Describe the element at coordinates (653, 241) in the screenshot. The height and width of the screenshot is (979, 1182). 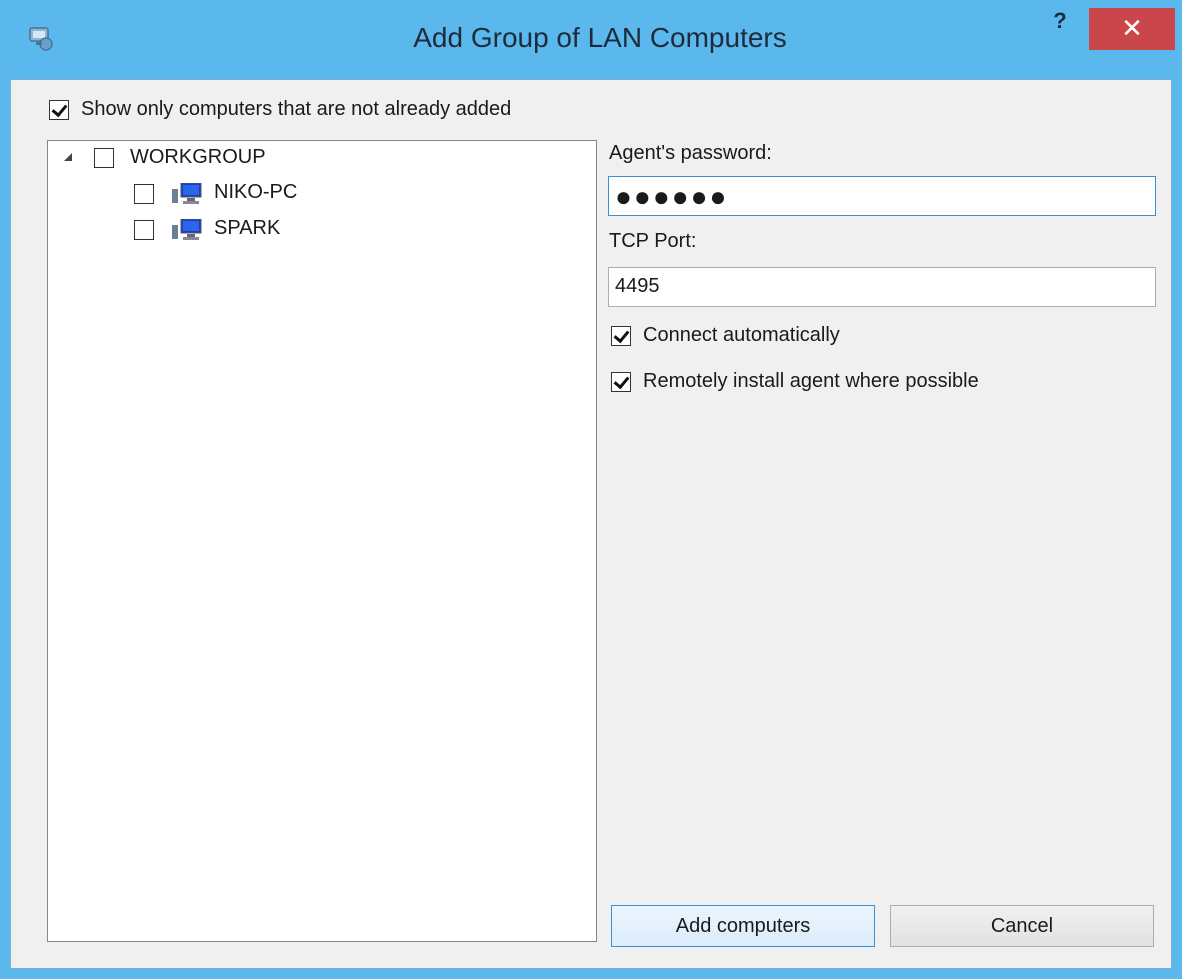
I see `port-label: TCP Port:` at that location.